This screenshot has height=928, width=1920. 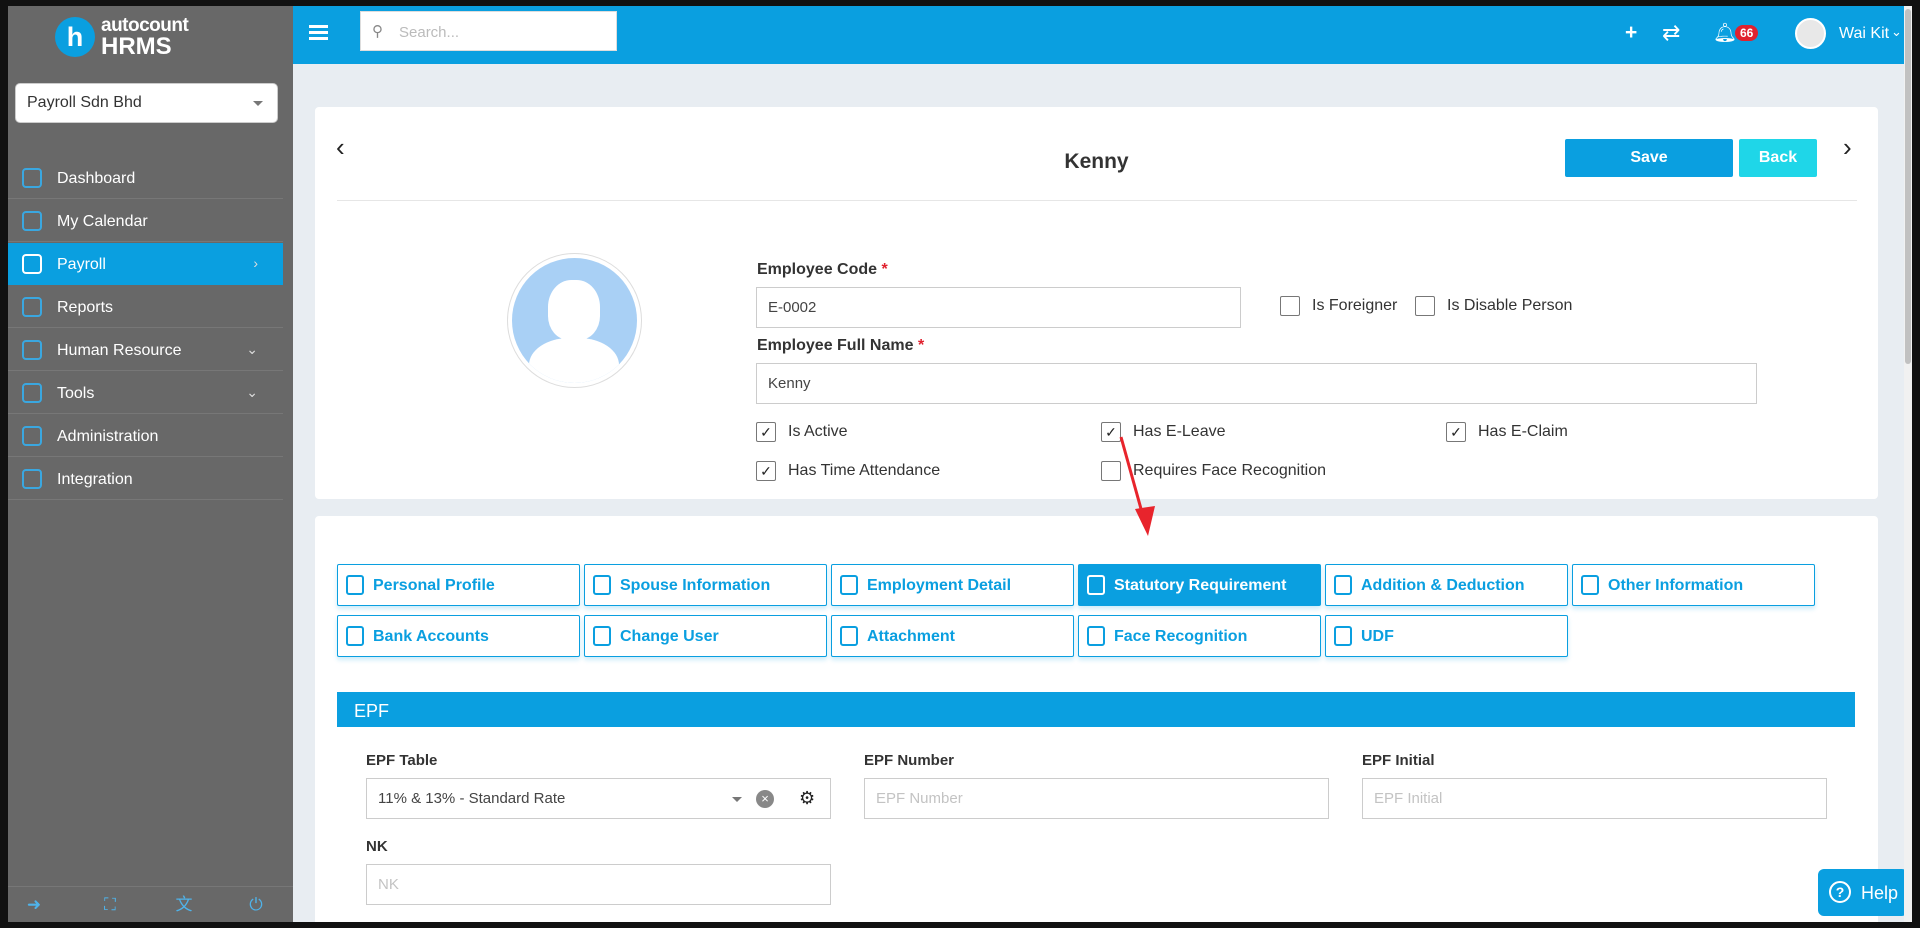 I want to click on flag-label: Has E-Leave, so click(x=1179, y=431).